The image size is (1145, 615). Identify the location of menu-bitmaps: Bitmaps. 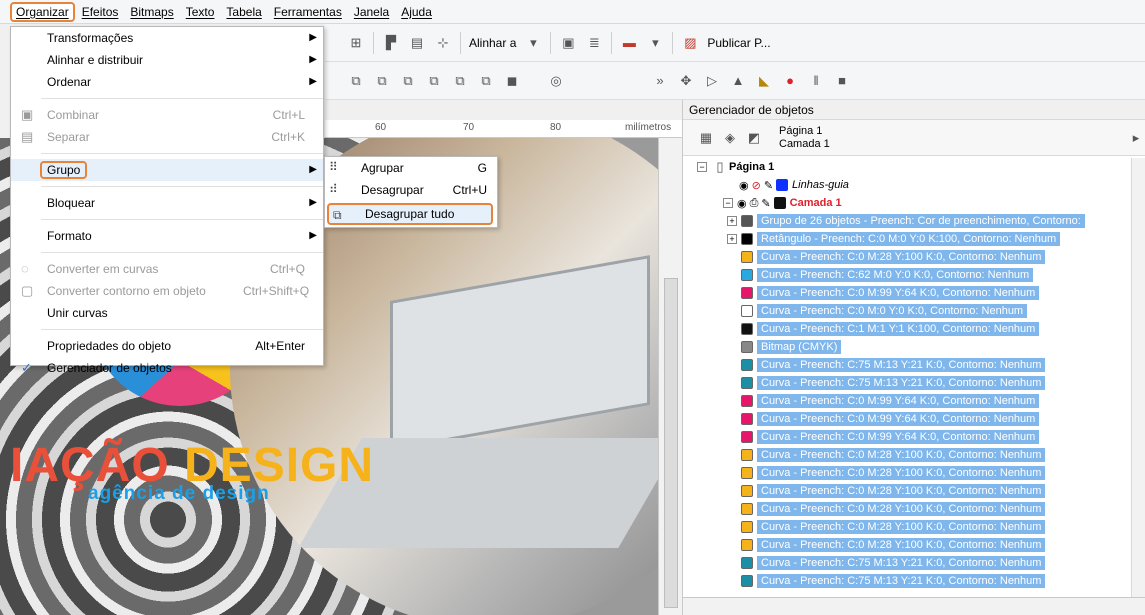
(151, 12).